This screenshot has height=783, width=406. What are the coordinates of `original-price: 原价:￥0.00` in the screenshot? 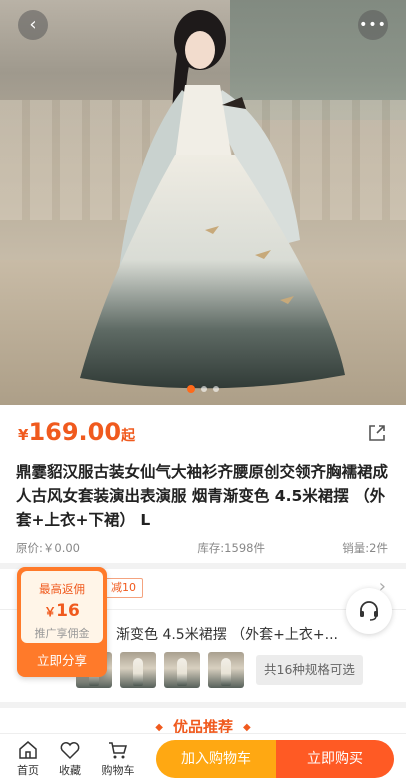 It's located at (48, 548).